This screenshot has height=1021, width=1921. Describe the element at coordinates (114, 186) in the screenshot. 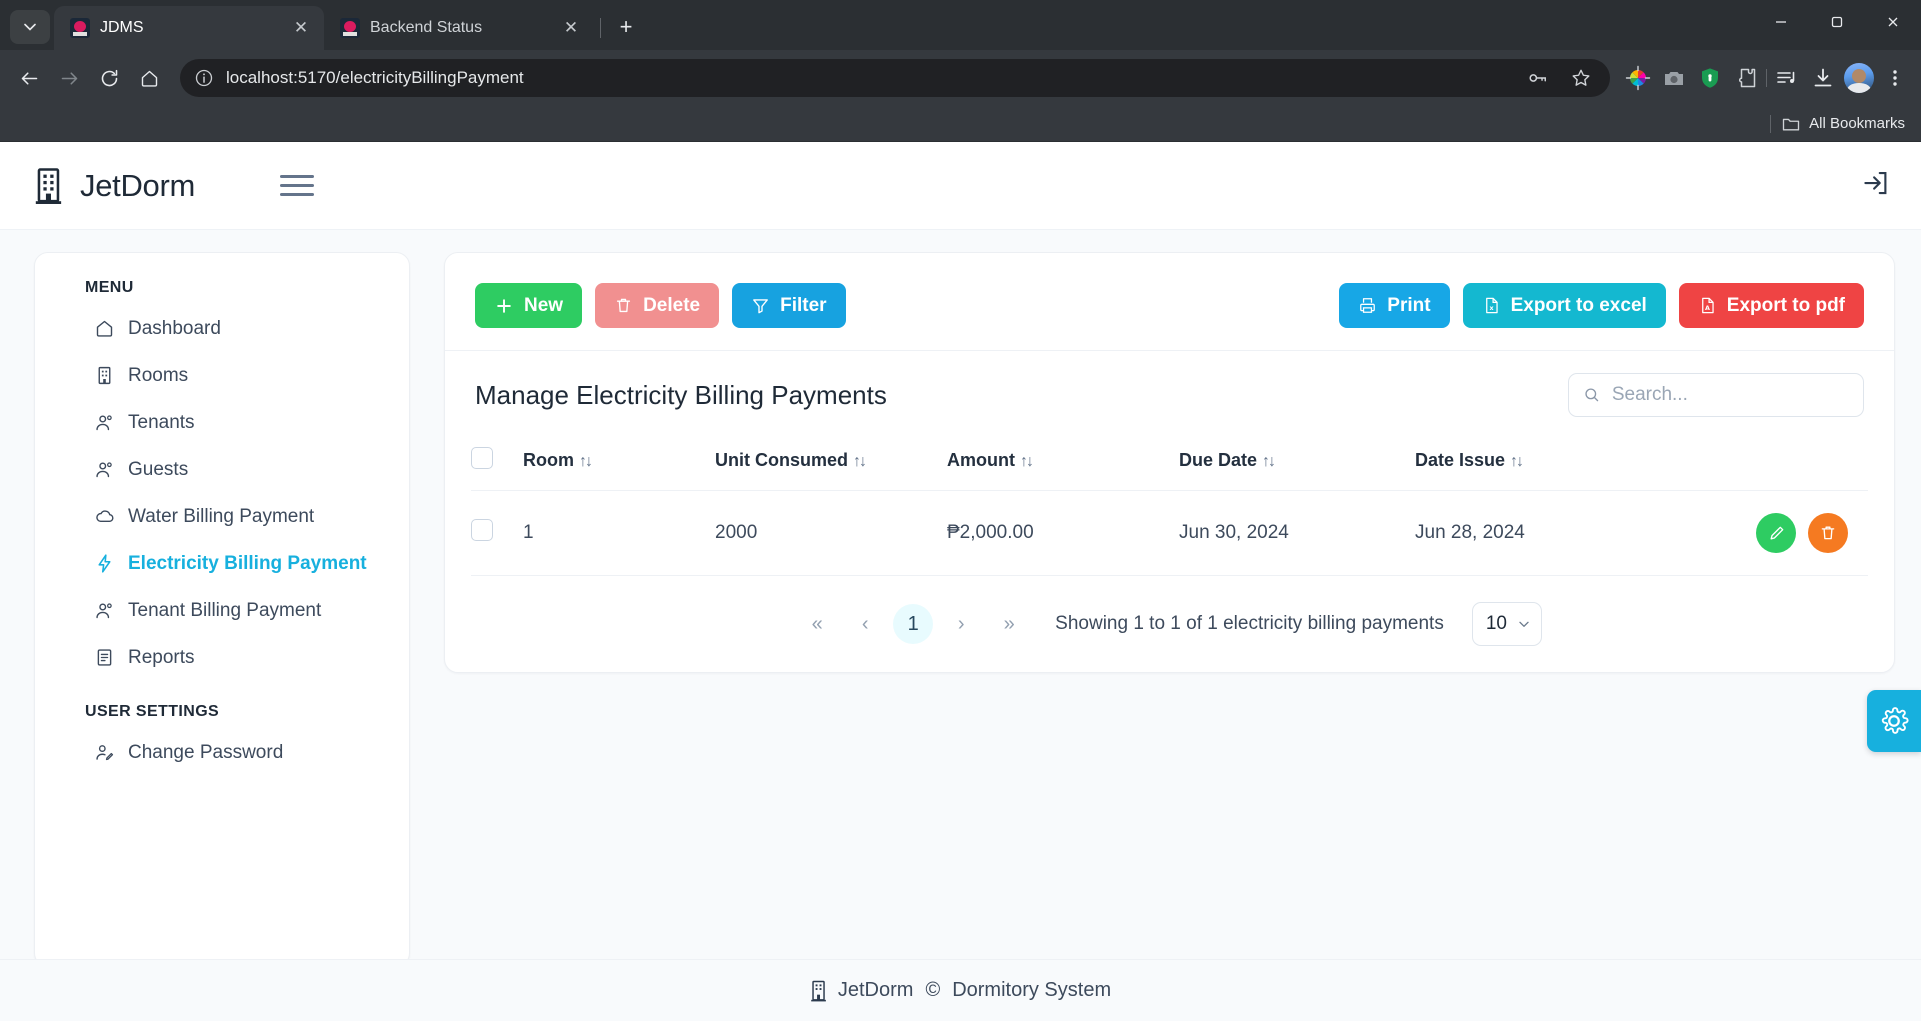

I see `app-brand: JetDorm` at that location.